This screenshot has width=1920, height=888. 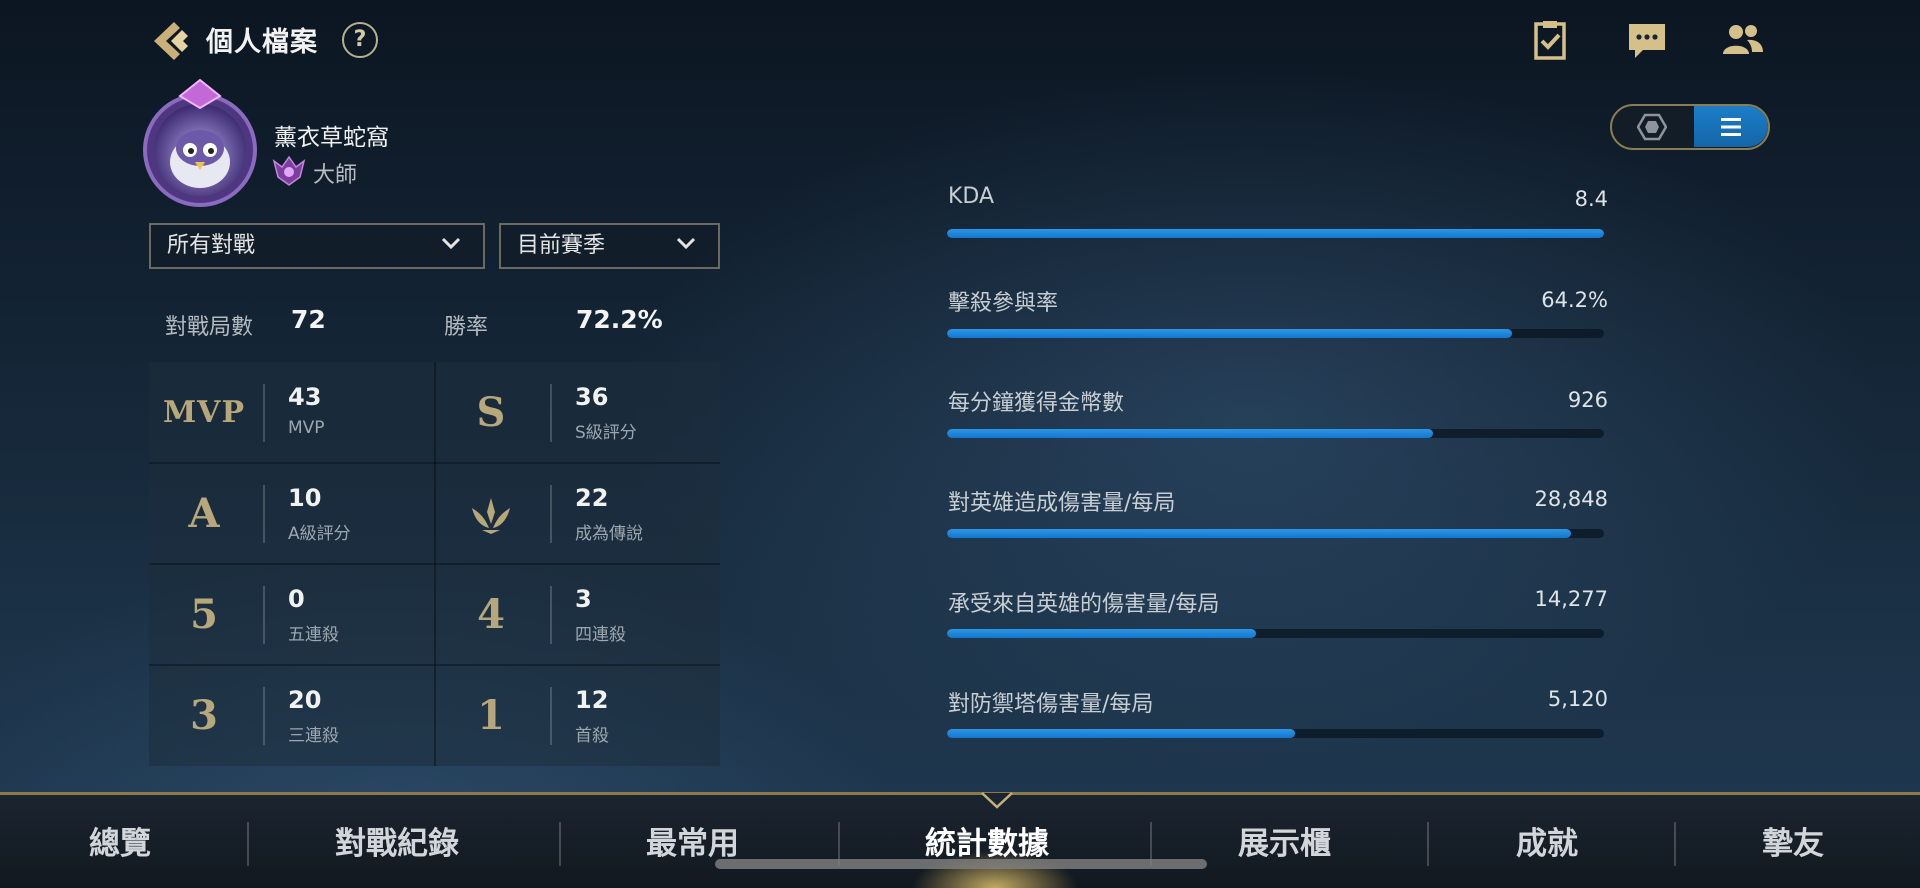 What do you see at coordinates (692, 840) in the screenshot?
I see `tab-most-used: 最常用` at bounding box center [692, 840].